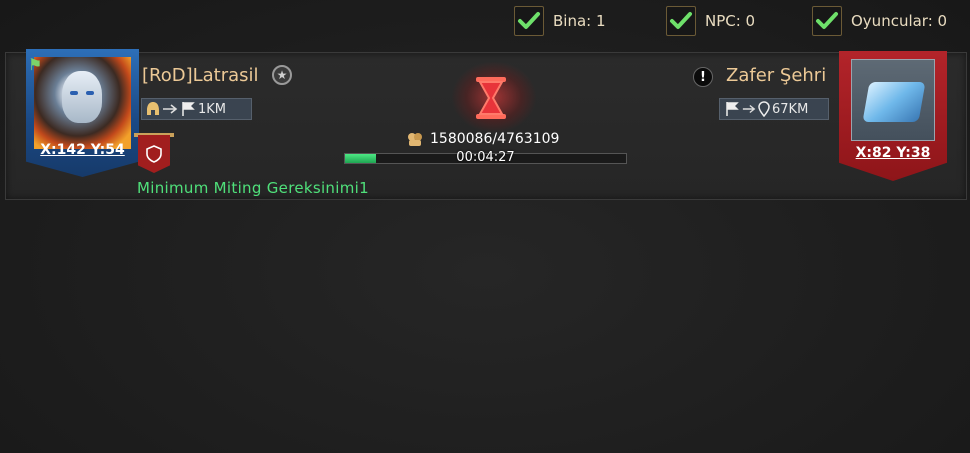 This screenshot has height=453, width=970. What do you see at coordinates (579, 21) in the screenshot?
I see `filter-buildings-label: Bina: 1` at bounding box center [579, 21].